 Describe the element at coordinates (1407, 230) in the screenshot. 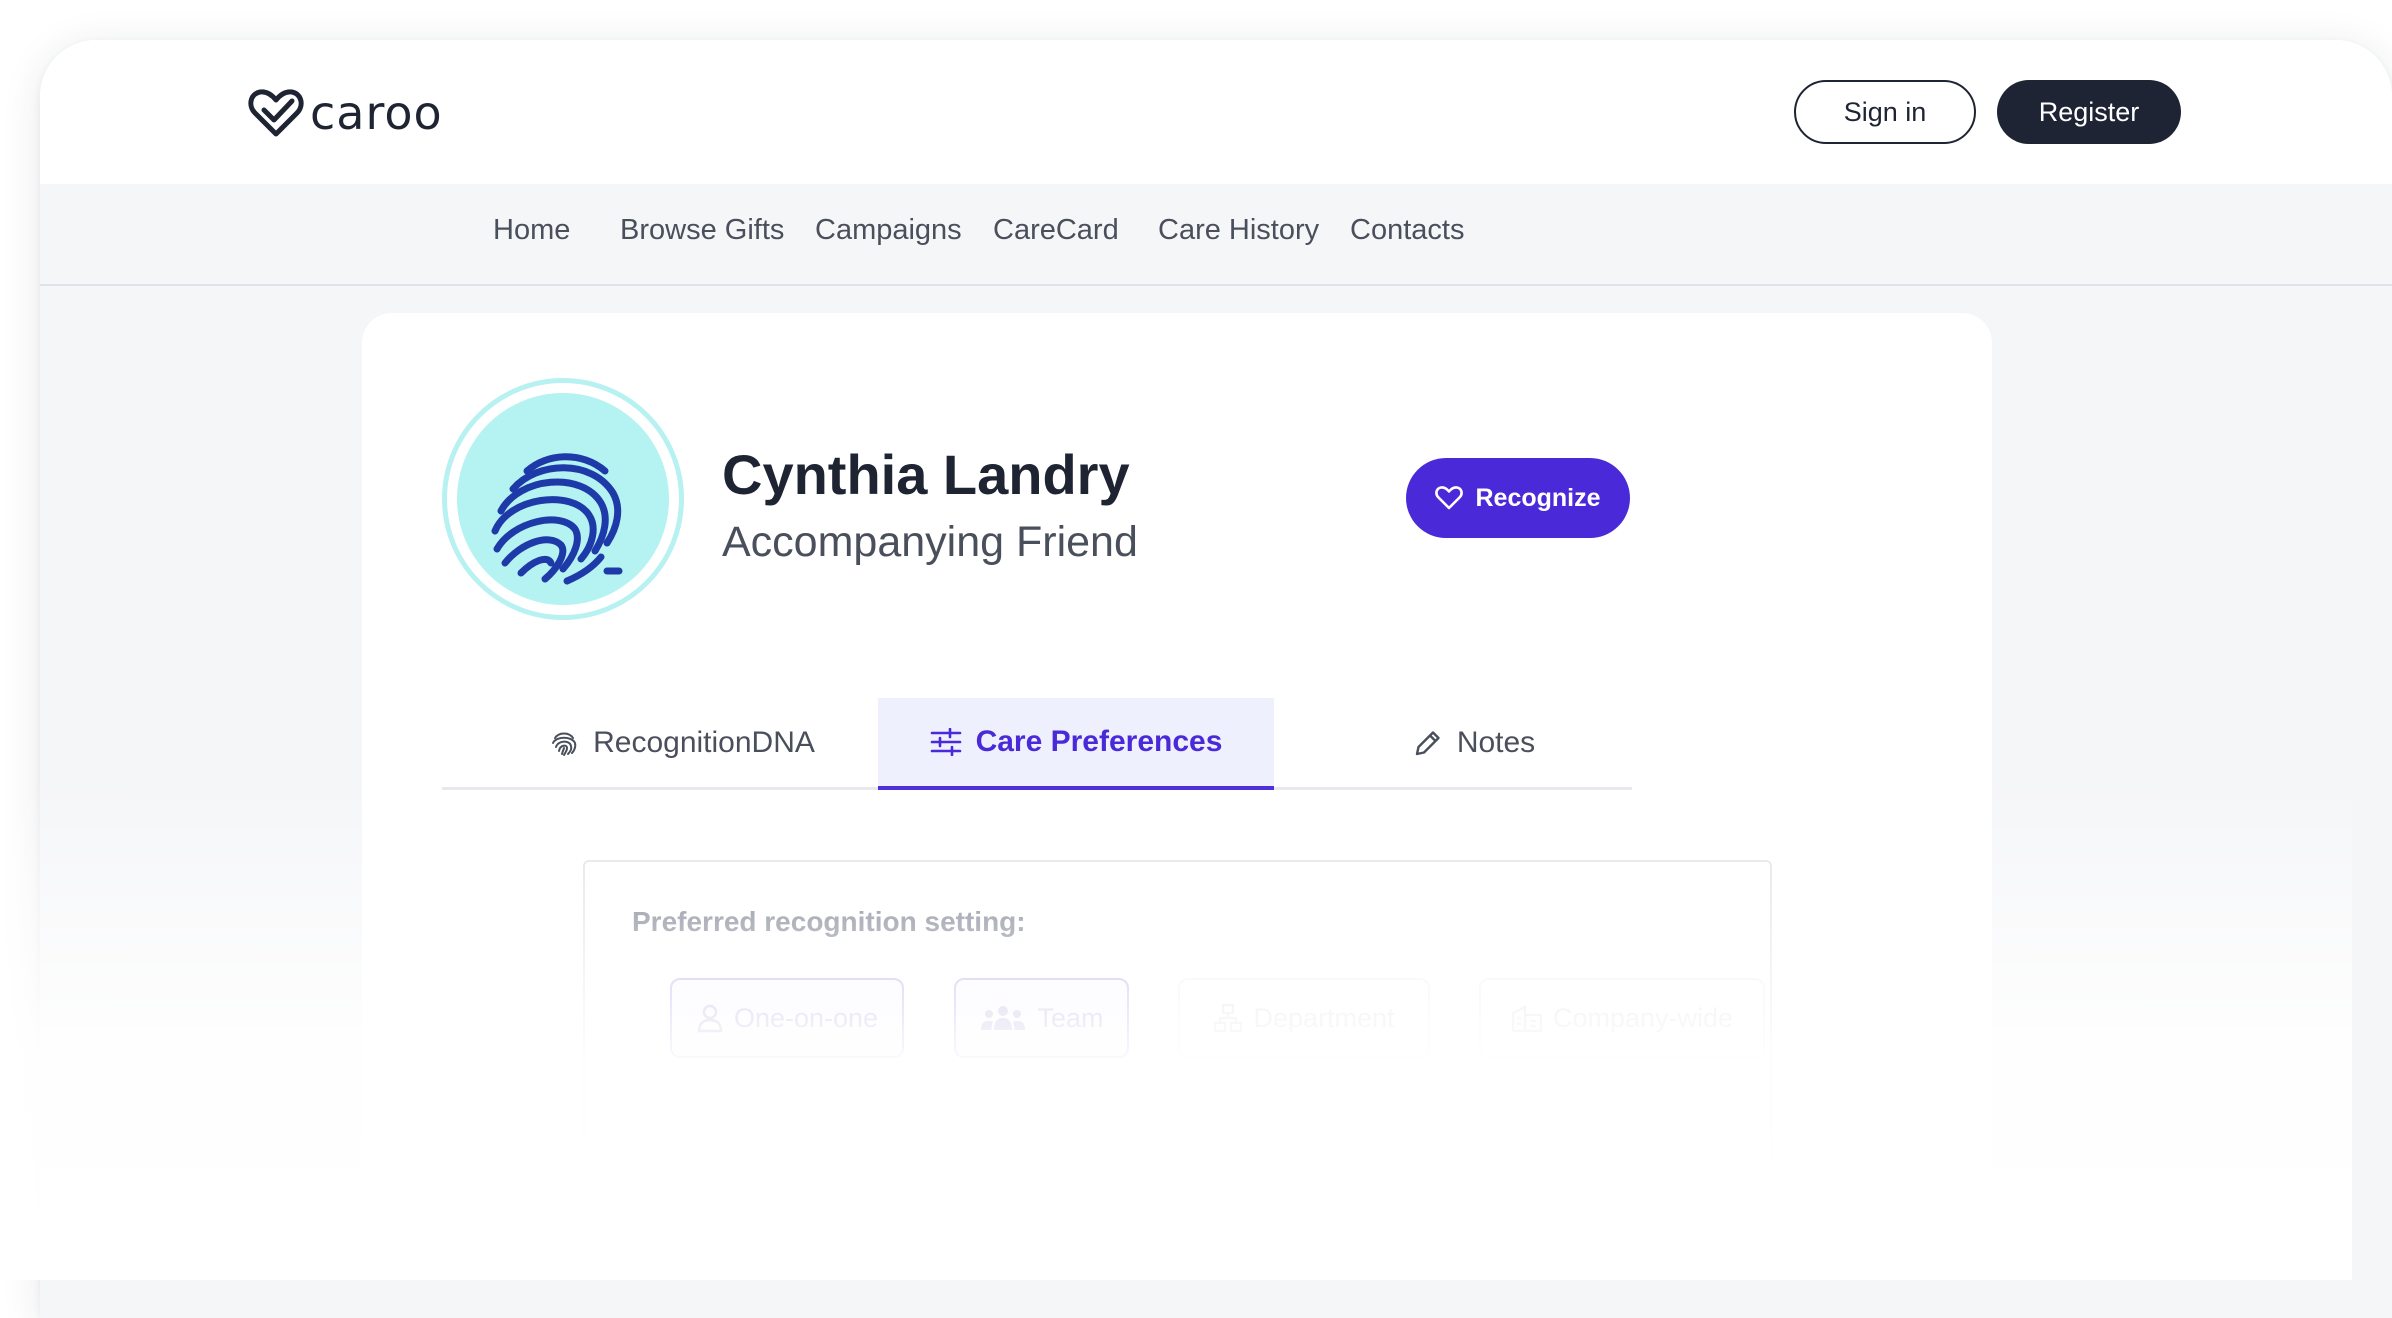

I see `nav-item-contacts: Contacts` at that location.